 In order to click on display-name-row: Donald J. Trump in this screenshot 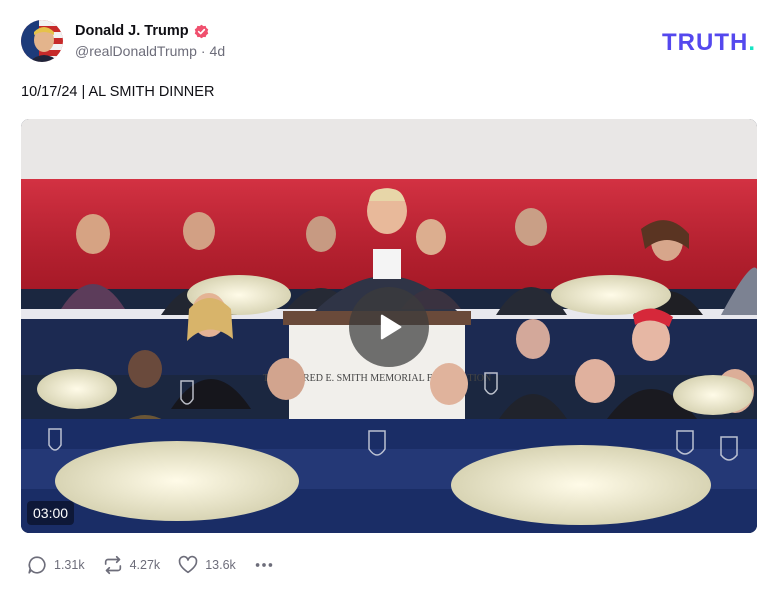, I will do `click(150, 31)`.